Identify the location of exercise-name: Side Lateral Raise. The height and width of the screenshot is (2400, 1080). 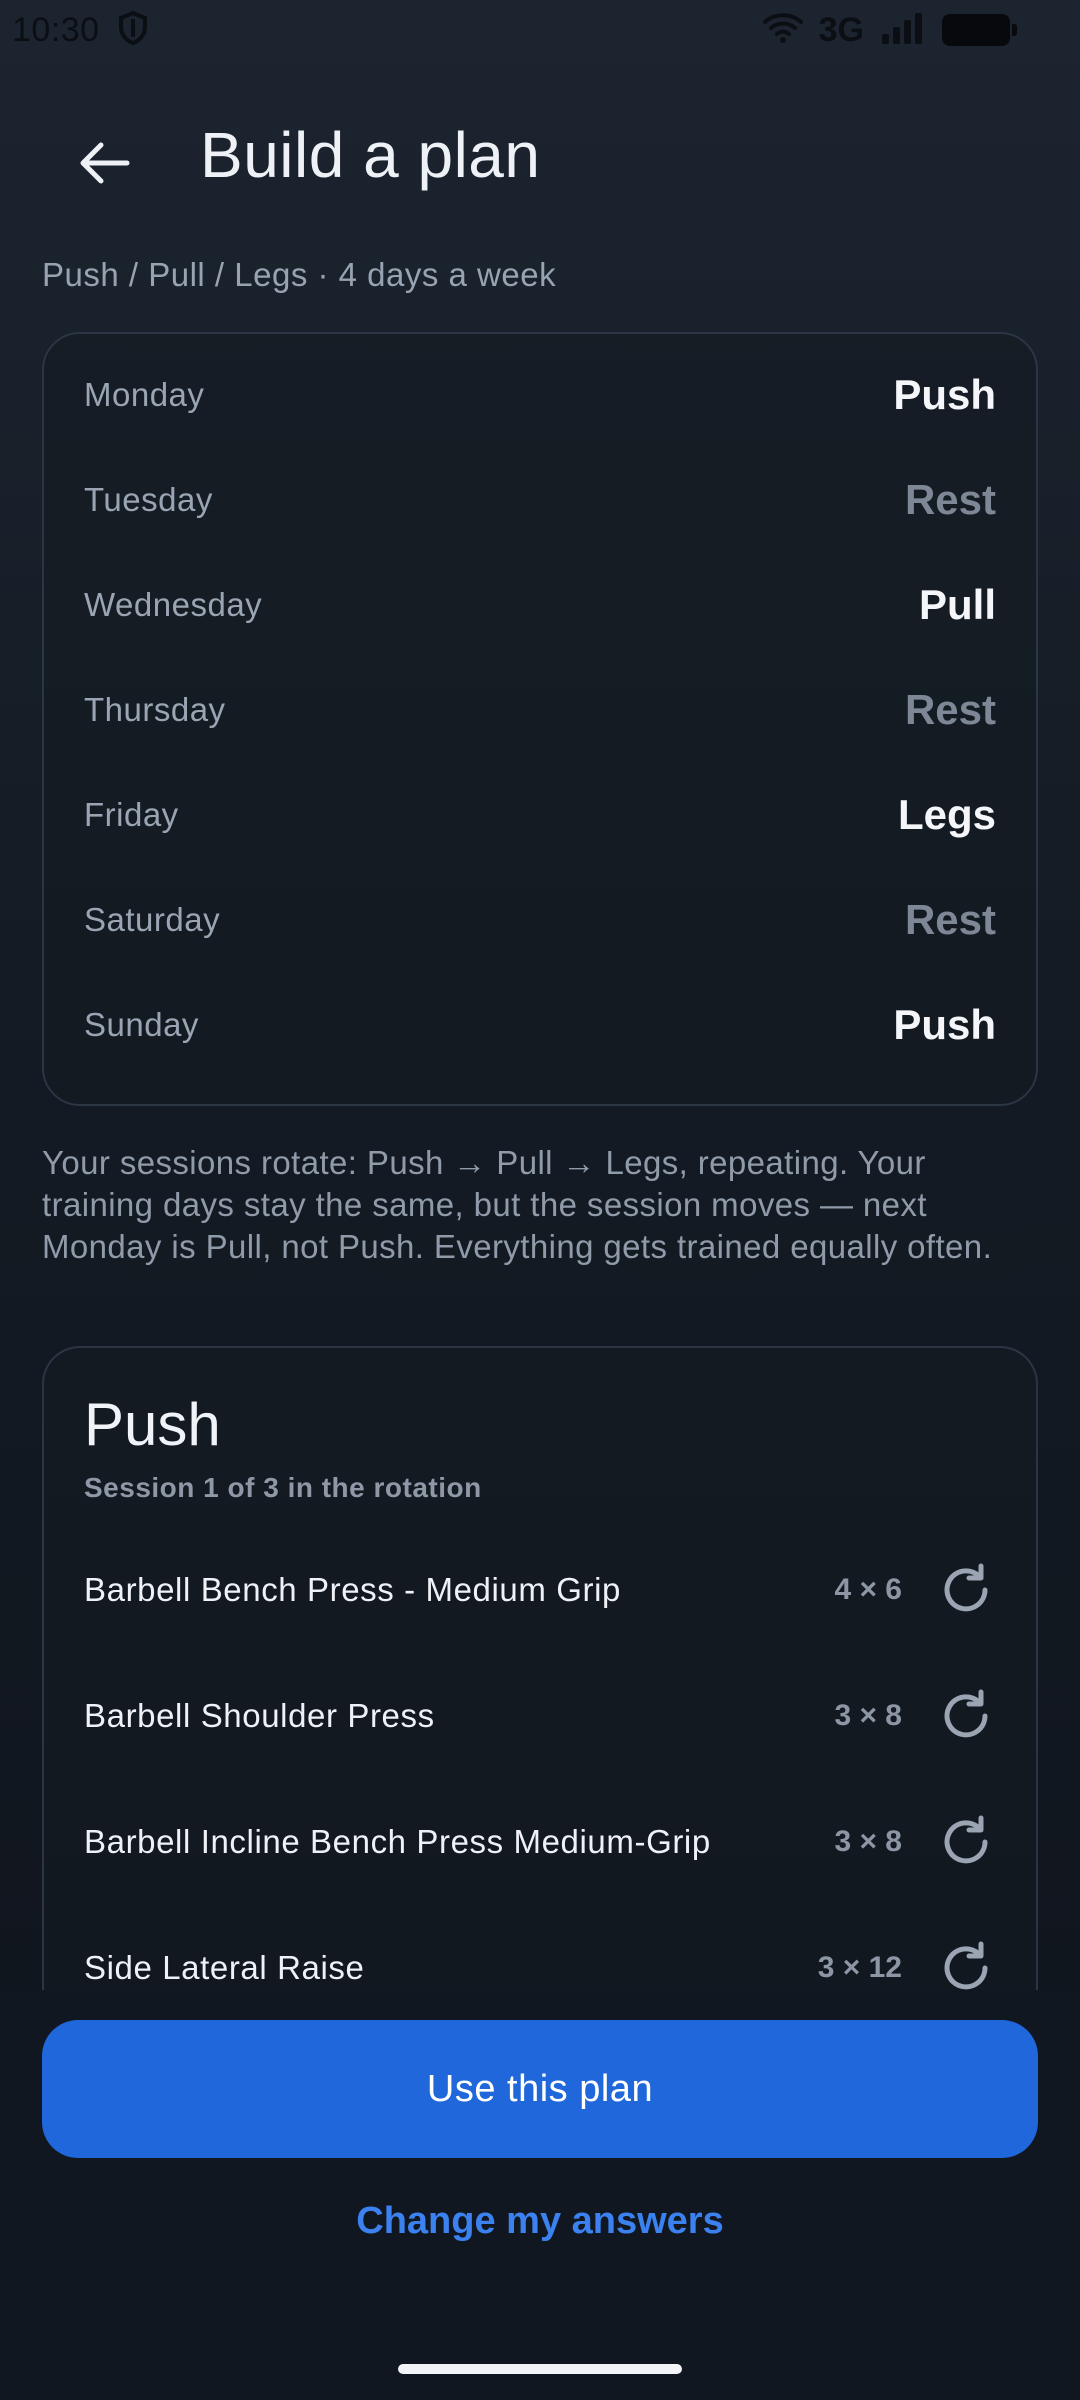
(224, 1967).